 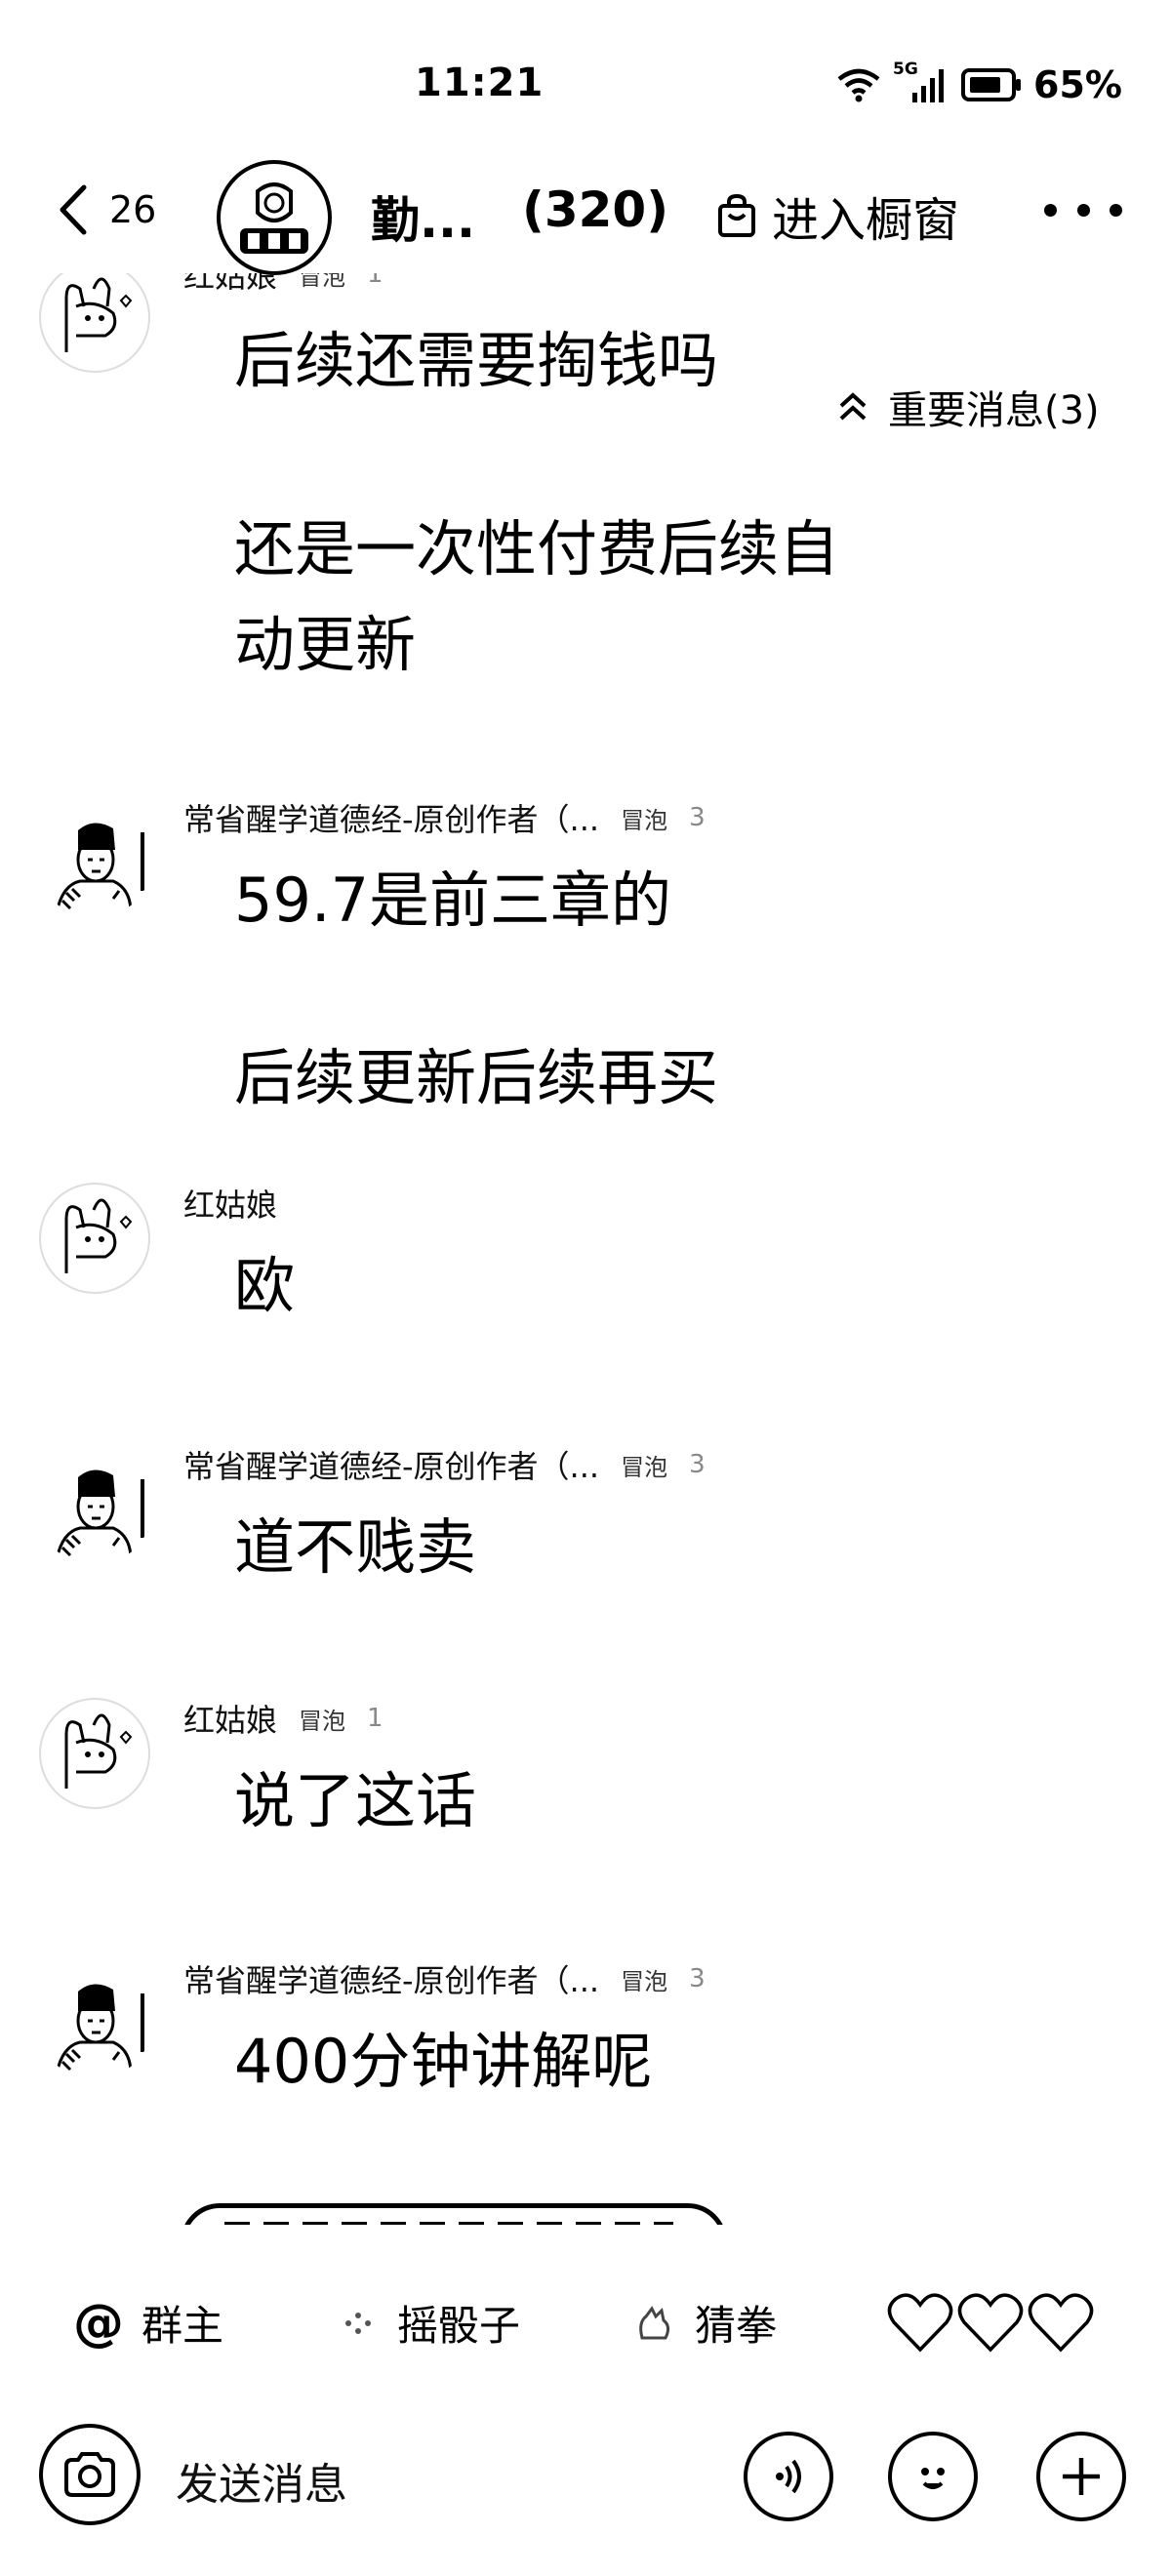 I want to click on important-messages-button: 重要消息(3), so click(x=968, y=407).